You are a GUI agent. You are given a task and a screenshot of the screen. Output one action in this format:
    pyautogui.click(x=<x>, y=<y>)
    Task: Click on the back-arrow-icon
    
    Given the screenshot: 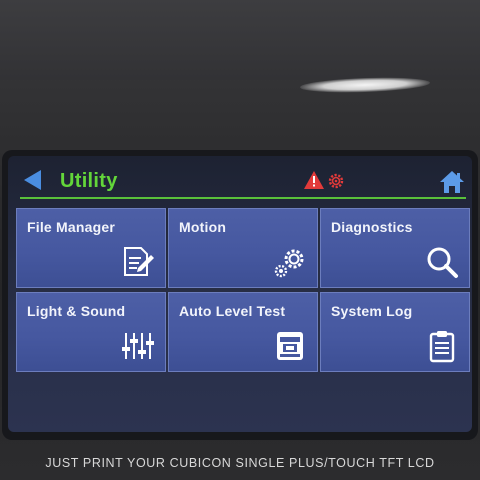 What is the action you would take?
    pyautogui.click(x=33, y=180)
    